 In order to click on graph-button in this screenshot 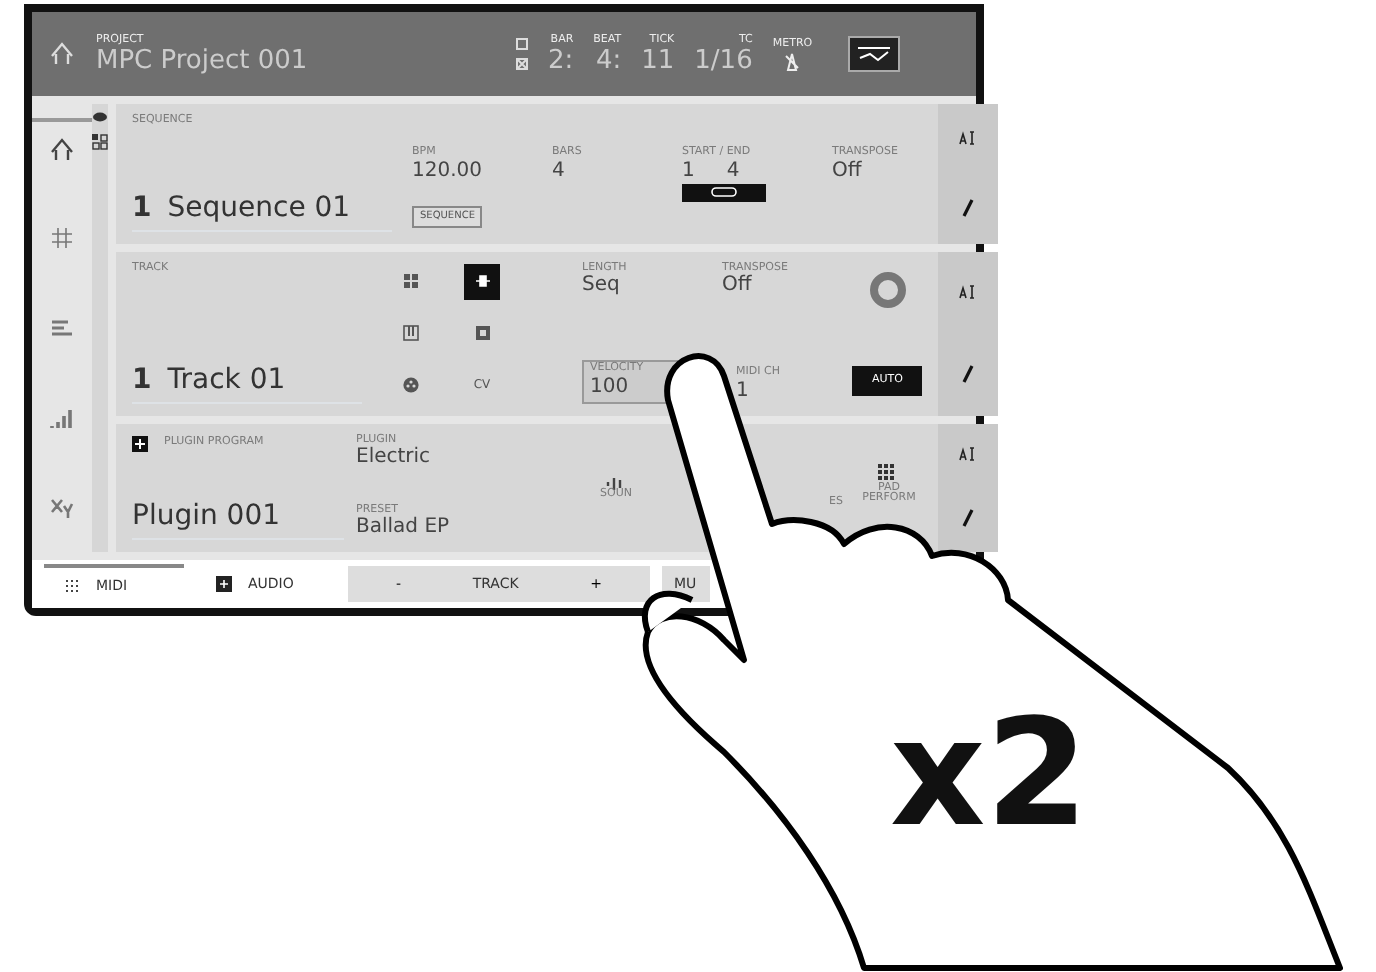, I will do `click(874, 54)`.